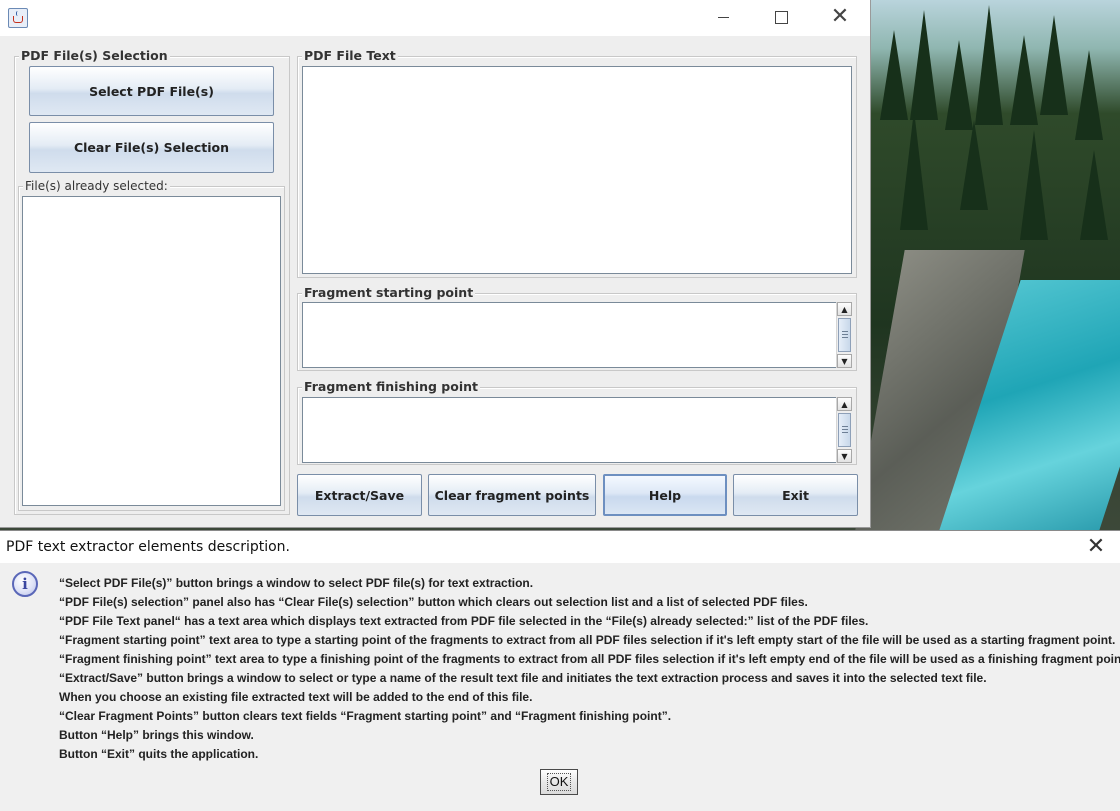  Describe the element at coordinates (94, 56) in the screenshot. I see `pdf-selection-title: PDF File(s) Selection` at that location.